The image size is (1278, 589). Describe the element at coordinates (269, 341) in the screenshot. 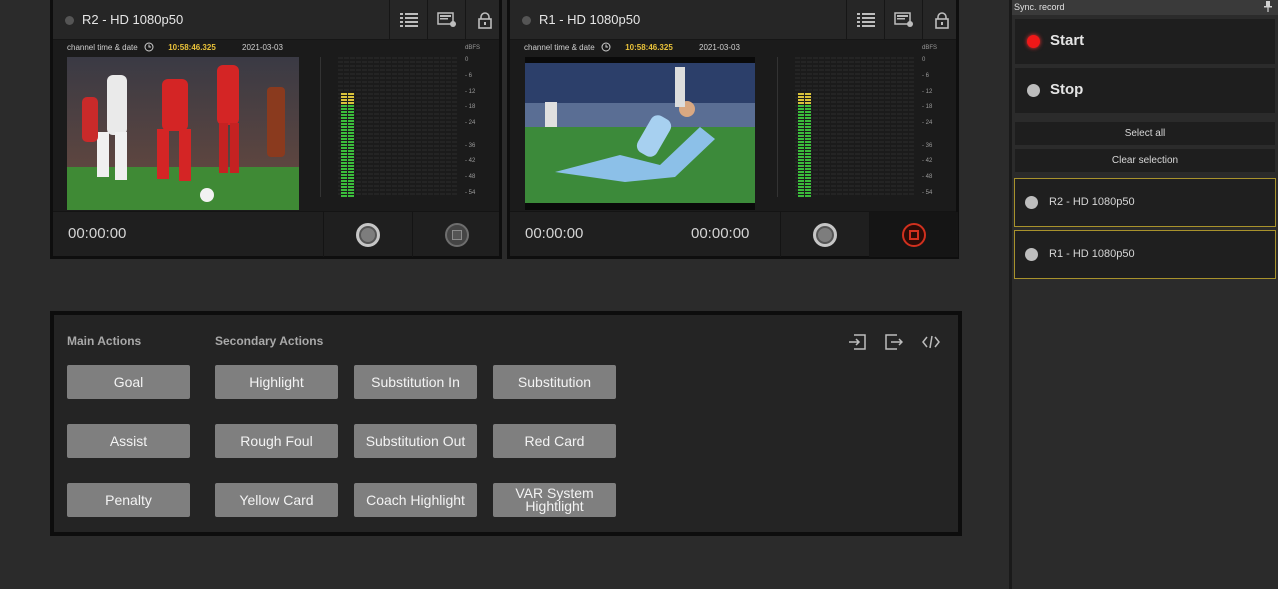

I see `secondary-actions-title: Secondary Actions` at that location.